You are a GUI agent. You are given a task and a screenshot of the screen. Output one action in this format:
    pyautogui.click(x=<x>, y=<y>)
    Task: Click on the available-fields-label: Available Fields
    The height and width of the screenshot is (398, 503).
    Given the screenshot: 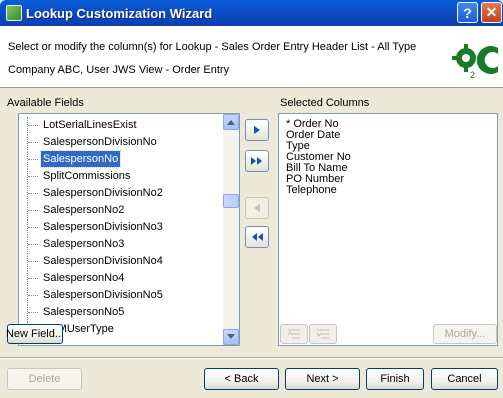 What is the action you would take?
    pyautogui.click(x=45, y=103)
    